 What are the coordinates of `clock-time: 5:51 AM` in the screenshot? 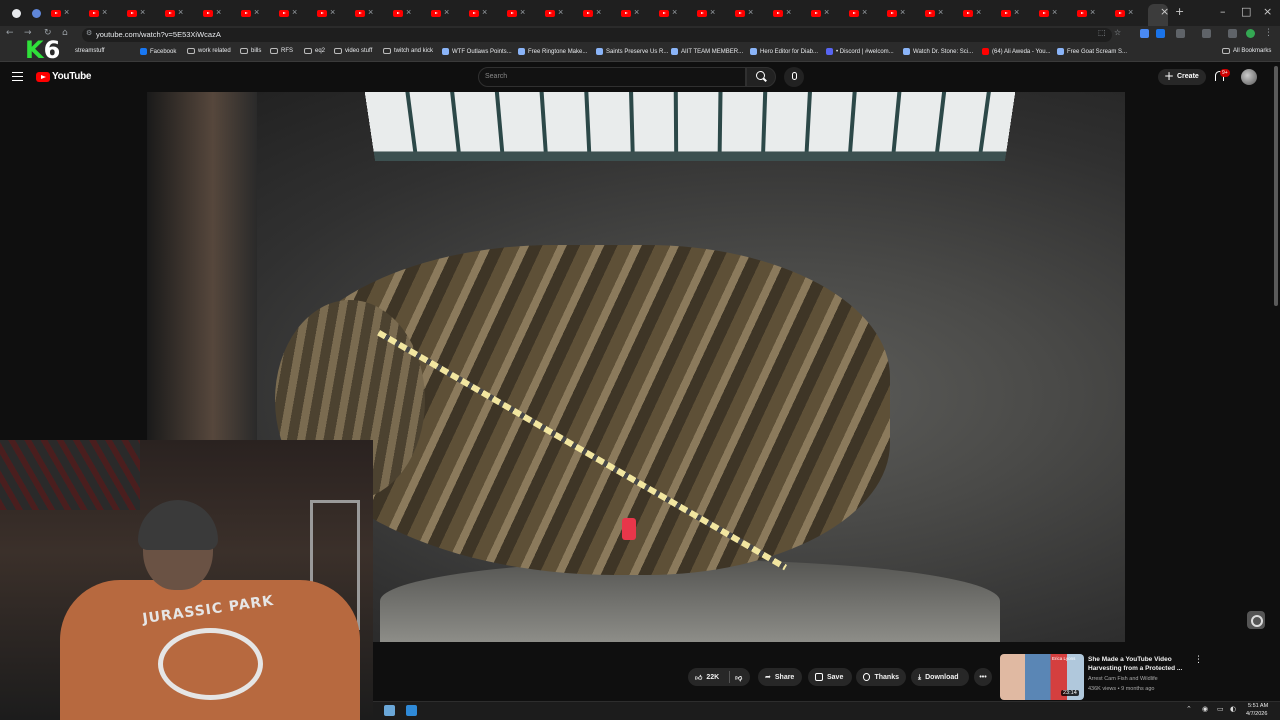 It's located at (1258, 706).